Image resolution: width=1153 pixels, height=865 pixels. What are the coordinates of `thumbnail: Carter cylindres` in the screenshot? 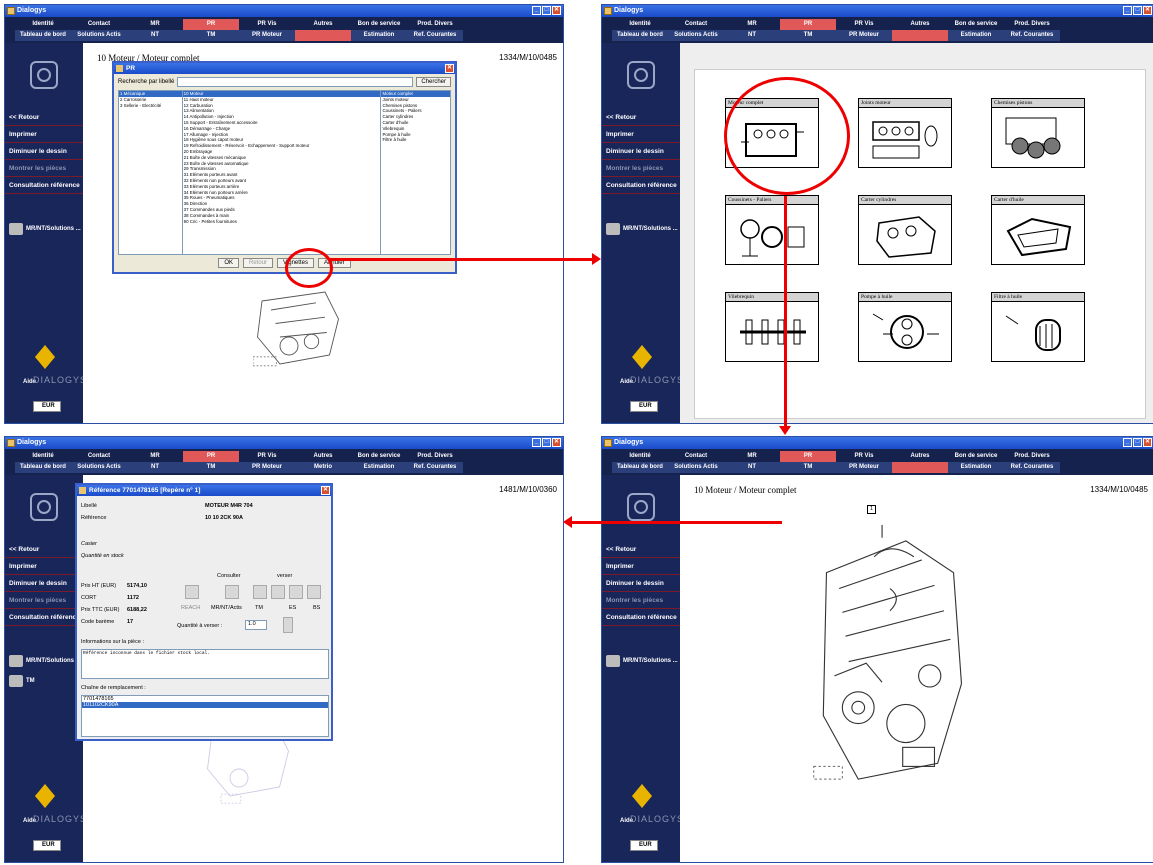 It's located at (905, 230).